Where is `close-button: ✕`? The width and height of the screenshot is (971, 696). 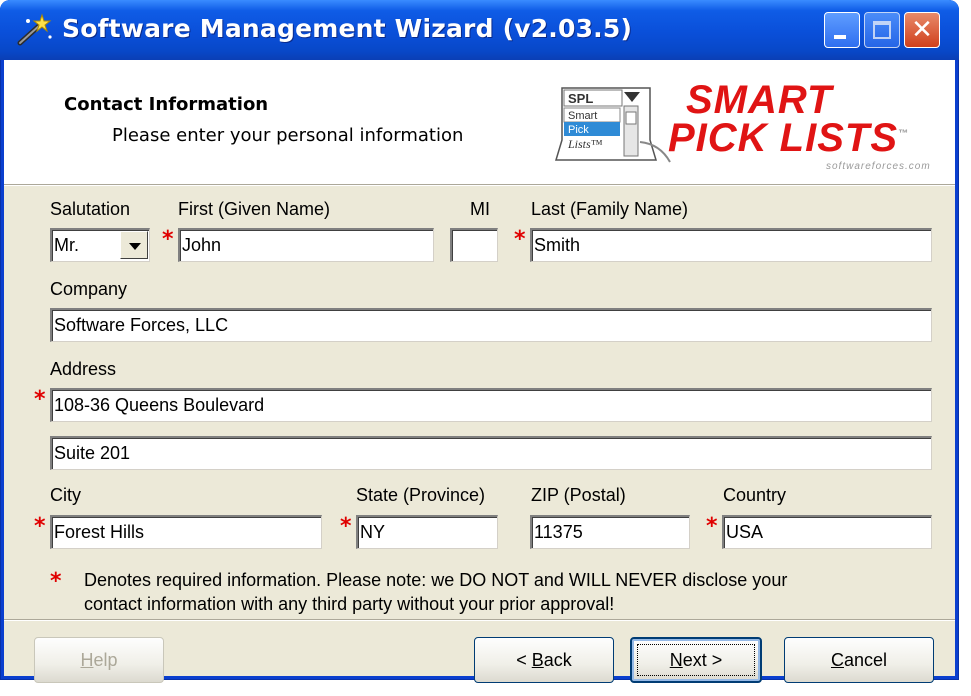
close-button: ✕ is located at coordinates (922, 30).